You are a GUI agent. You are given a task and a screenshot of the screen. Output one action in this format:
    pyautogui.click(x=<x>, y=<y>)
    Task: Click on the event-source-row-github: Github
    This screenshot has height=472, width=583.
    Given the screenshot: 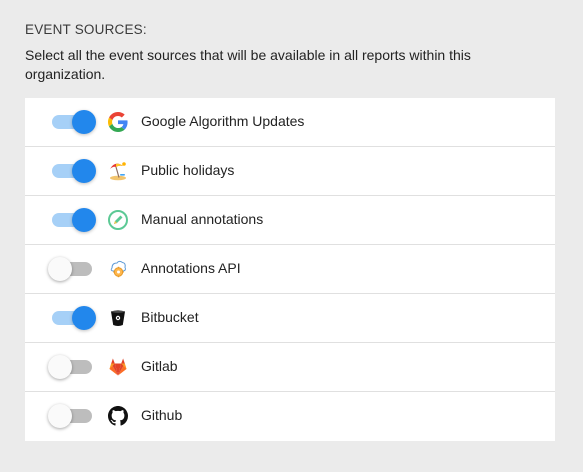 What is the action you would take?
    pyautogui.click(x=290, y=416)
    